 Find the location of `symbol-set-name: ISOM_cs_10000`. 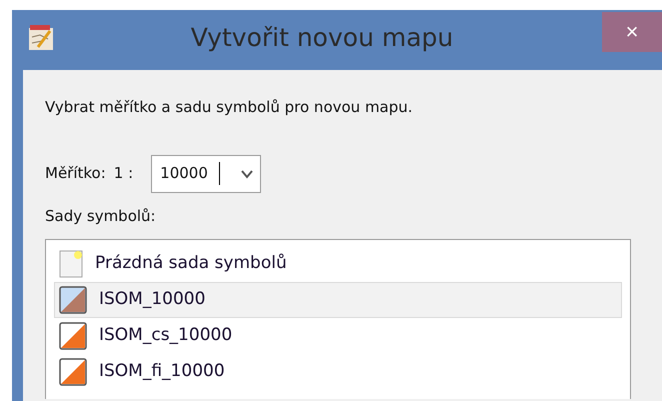

symbol-set-name: ISOM_cs_10000 is located at coordinates (165, 336).